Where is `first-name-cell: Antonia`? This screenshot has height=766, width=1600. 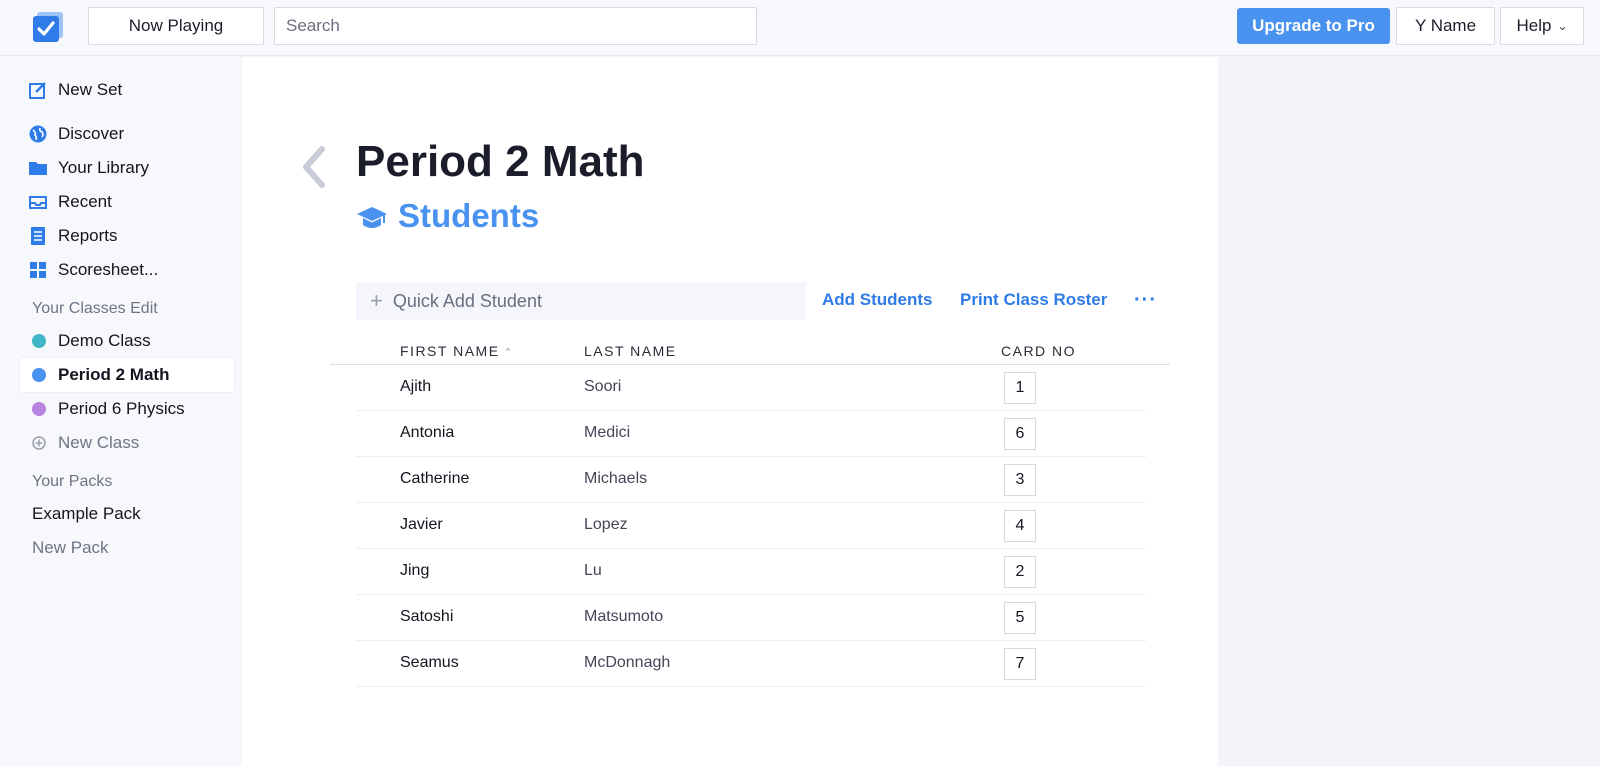
first-name-cell: Antonia is located at coordinates (427, 432).